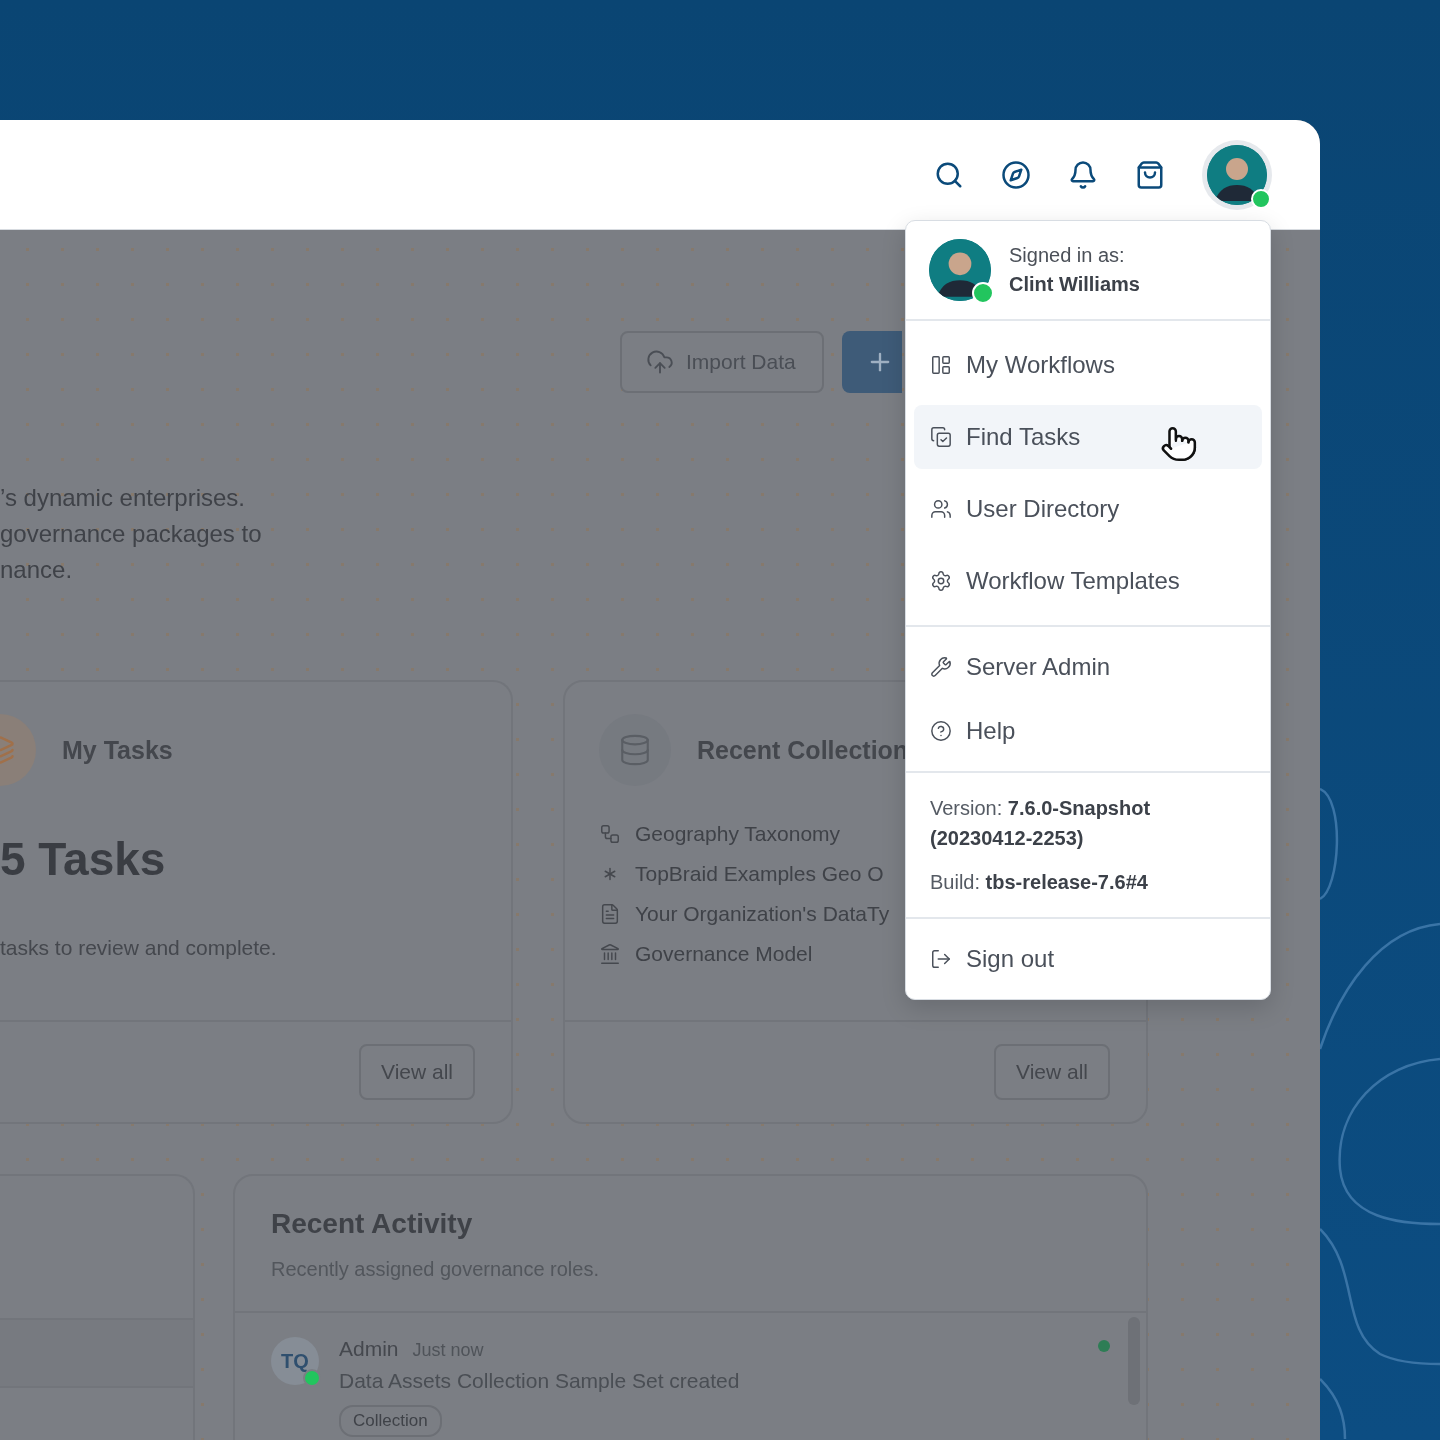  What do you see at coordinates (83, 859) in the screenshot?
I see `task-count: 5 Tasks` at bounding box center [83, 859].